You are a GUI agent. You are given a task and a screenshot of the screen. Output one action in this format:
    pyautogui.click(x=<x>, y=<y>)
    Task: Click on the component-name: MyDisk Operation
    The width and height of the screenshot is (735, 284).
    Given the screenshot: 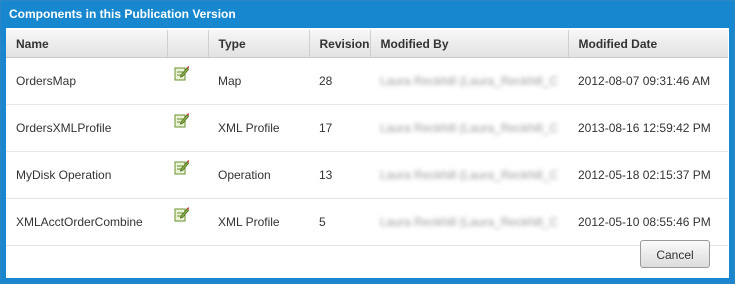 What is the action you would take?
    pyautogui.click(x=86, y=175)
    